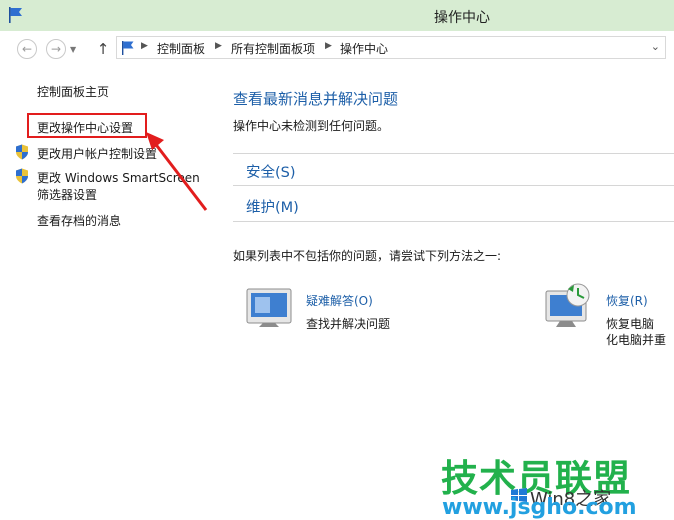 This screenshot has width=674, height=520. What do you see at coordinates (87, 125) in the screenshot?
I see `highlight-box` at bounding box center [87, 125].